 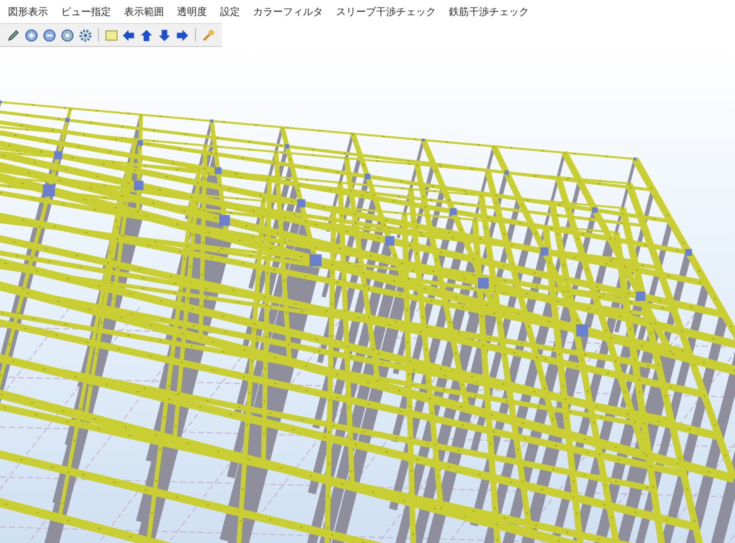 I want to click on menu-item: スリーブ干渉チェック, so click(x=386, y=12).